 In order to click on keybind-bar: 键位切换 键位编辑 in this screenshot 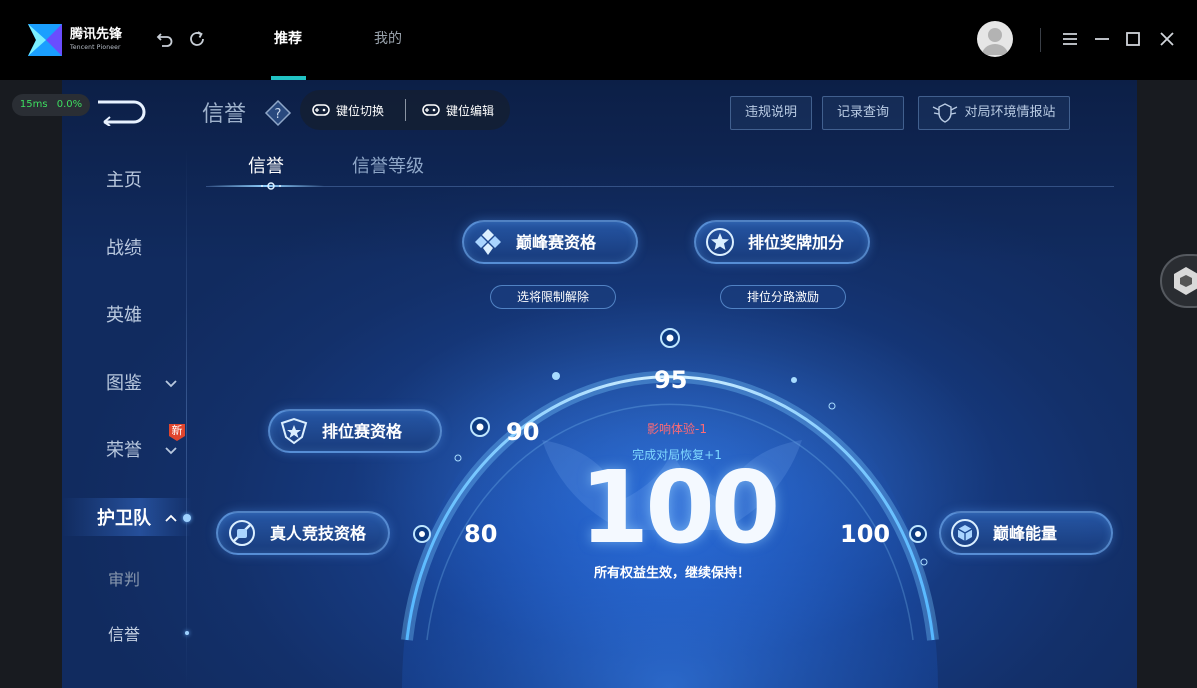, I will do `click(405, 110)`.